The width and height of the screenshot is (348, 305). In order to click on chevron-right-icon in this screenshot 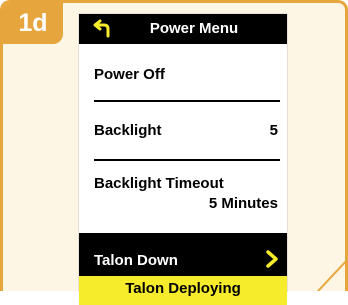, I will do `click(272, 259)`.